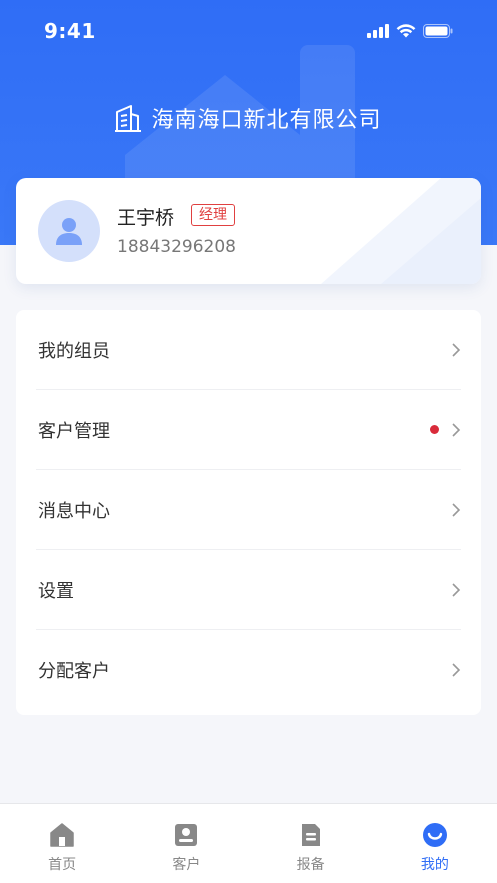 The width and height of the screenshot is (497, 883). What do you see at coordinates (310, 835) in the screenshot?
I see `report-icon` at bounding box center [310, 835].